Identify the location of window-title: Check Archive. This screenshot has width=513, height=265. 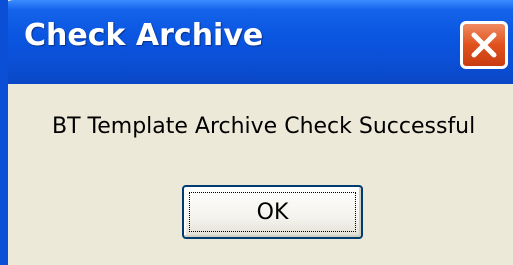
(144, 35).